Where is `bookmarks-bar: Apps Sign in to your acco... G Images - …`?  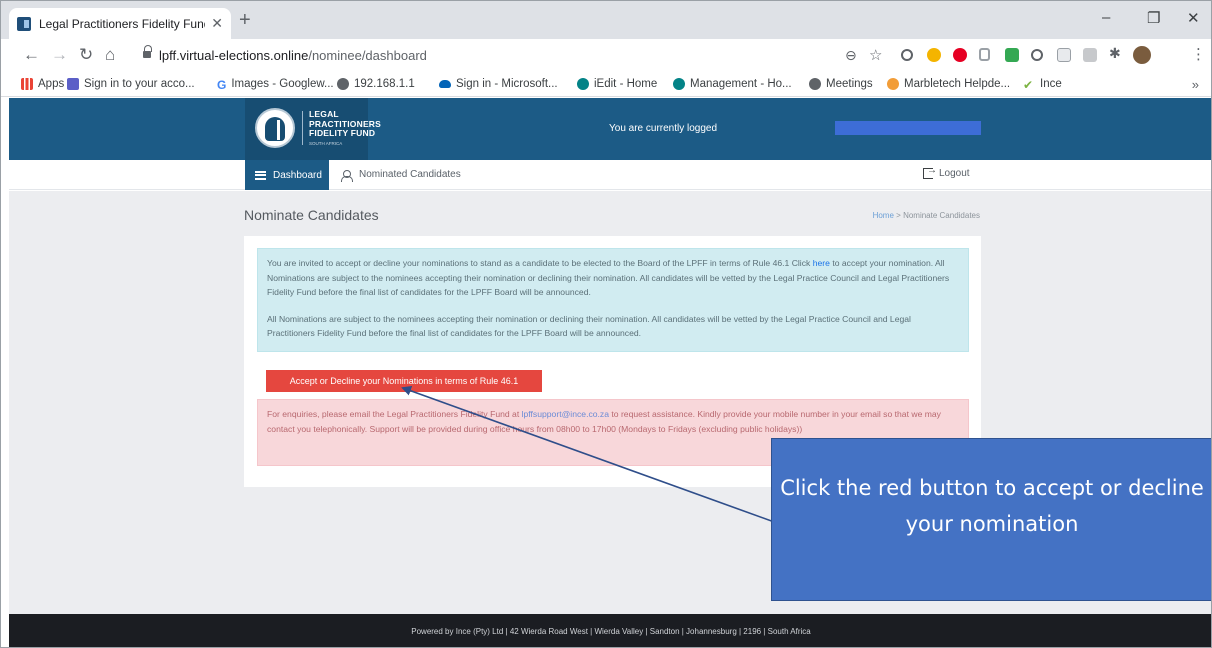 bookmarks-bar: Apps Sign in to your acco... G Images - … is located at coordinates (606, 85).